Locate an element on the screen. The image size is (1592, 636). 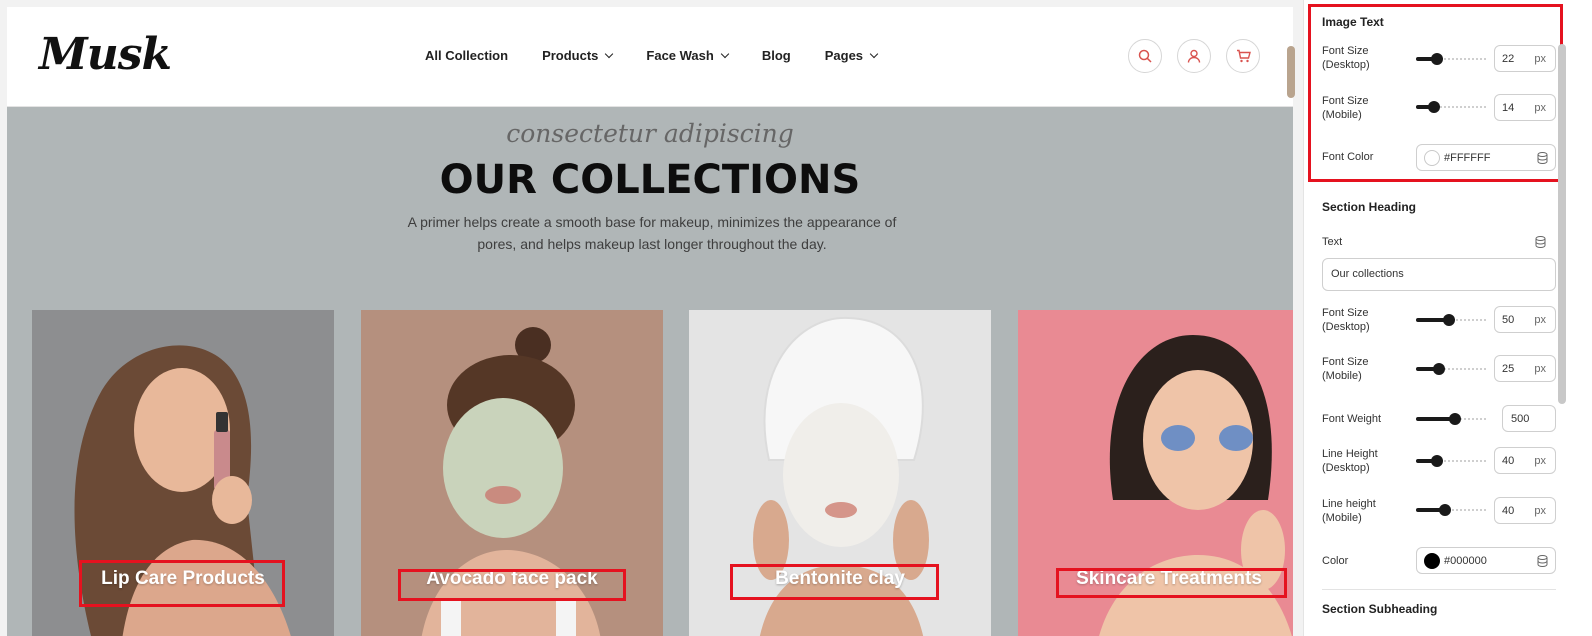
nav-label: Products is located at coordinates (570, 55).